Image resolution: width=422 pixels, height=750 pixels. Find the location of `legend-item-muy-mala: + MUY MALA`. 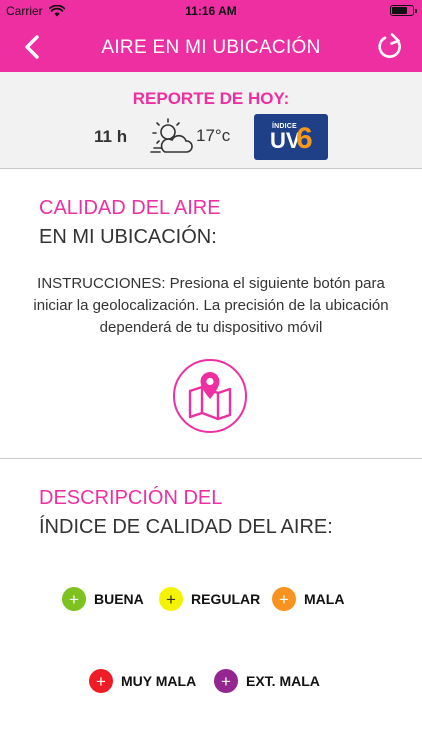

legend-item-muy-mala: + MUY MALA is located at coordinates (142, 681).